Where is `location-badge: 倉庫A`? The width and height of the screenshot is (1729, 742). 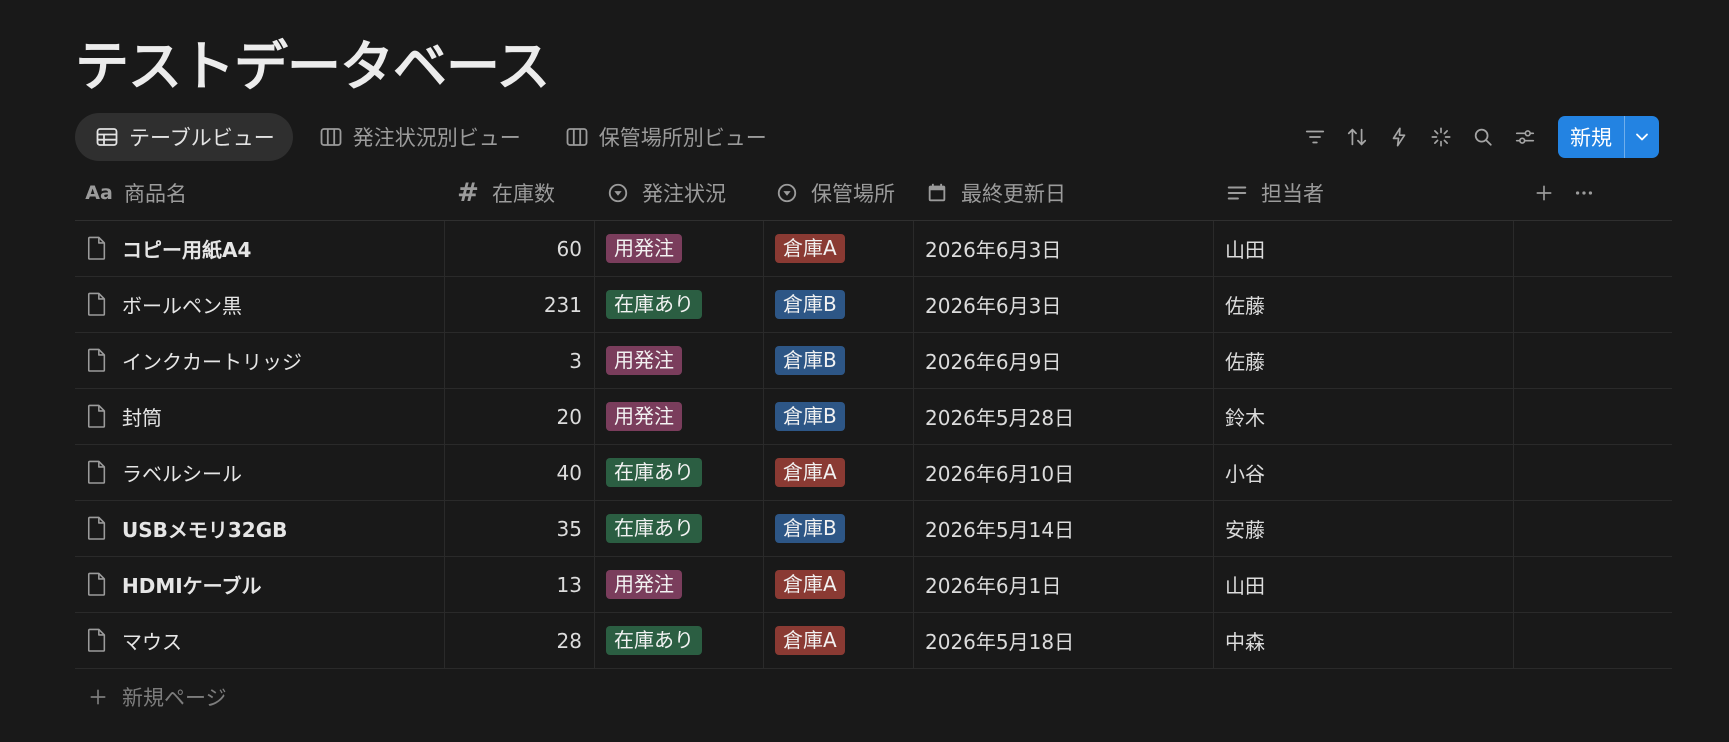
location-badge: 倉庫A is located at coordinates (810, 248).